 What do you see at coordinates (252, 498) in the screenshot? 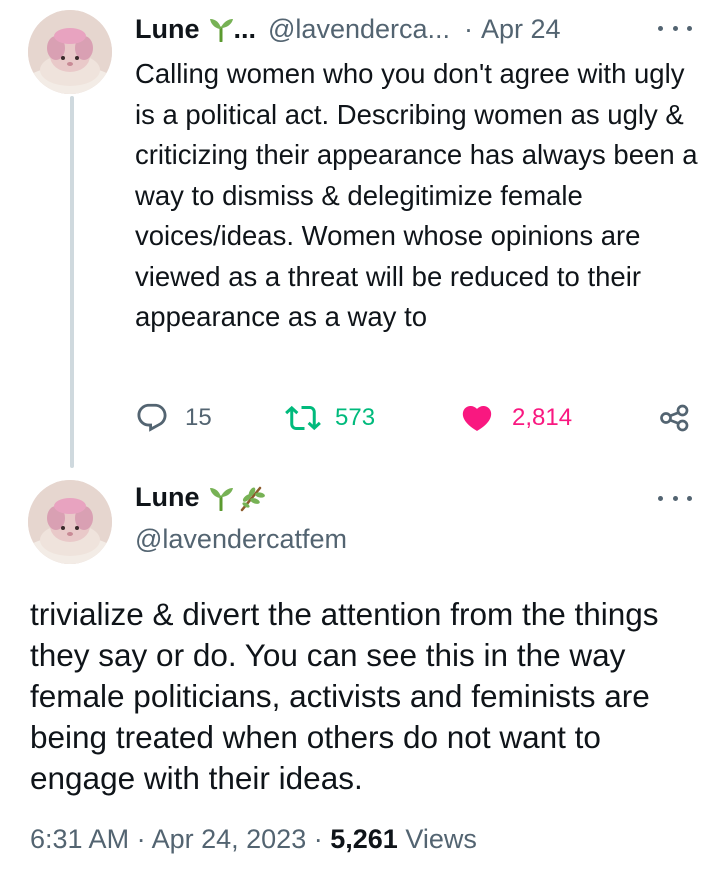
I see `herb-emoji` at bounding box center [252, 498].